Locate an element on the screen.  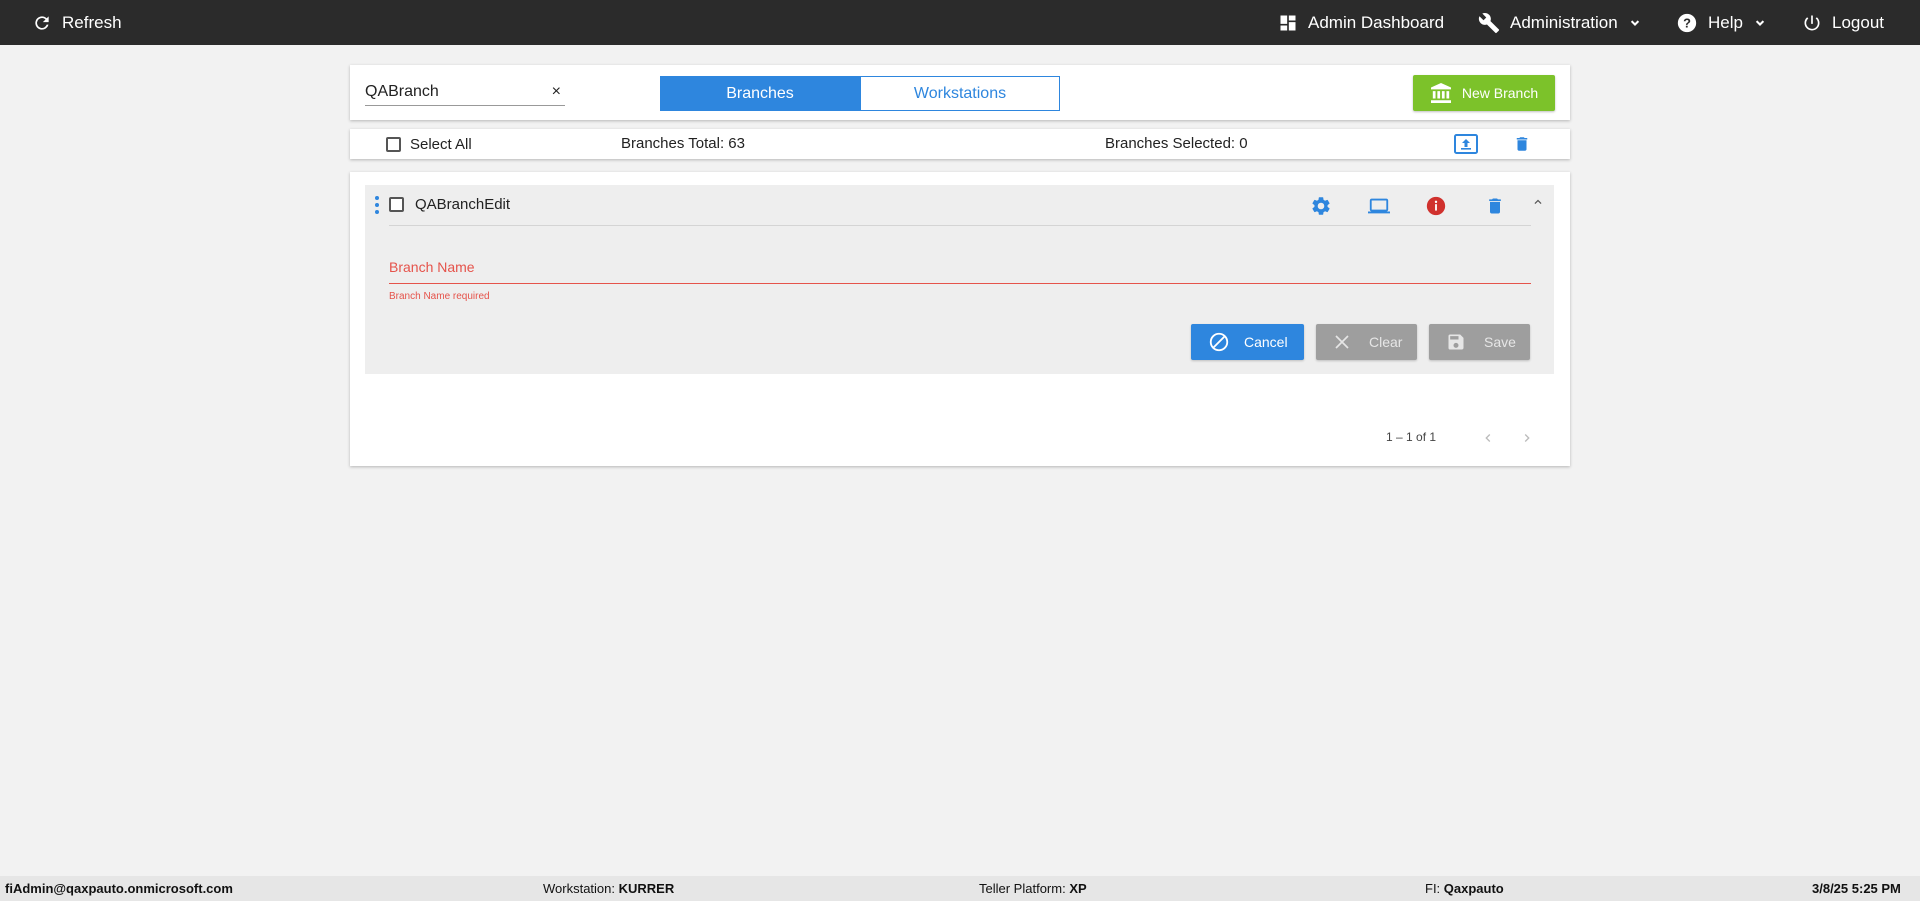
tab-workstations: Workstations is located at coordinates (960, 93).